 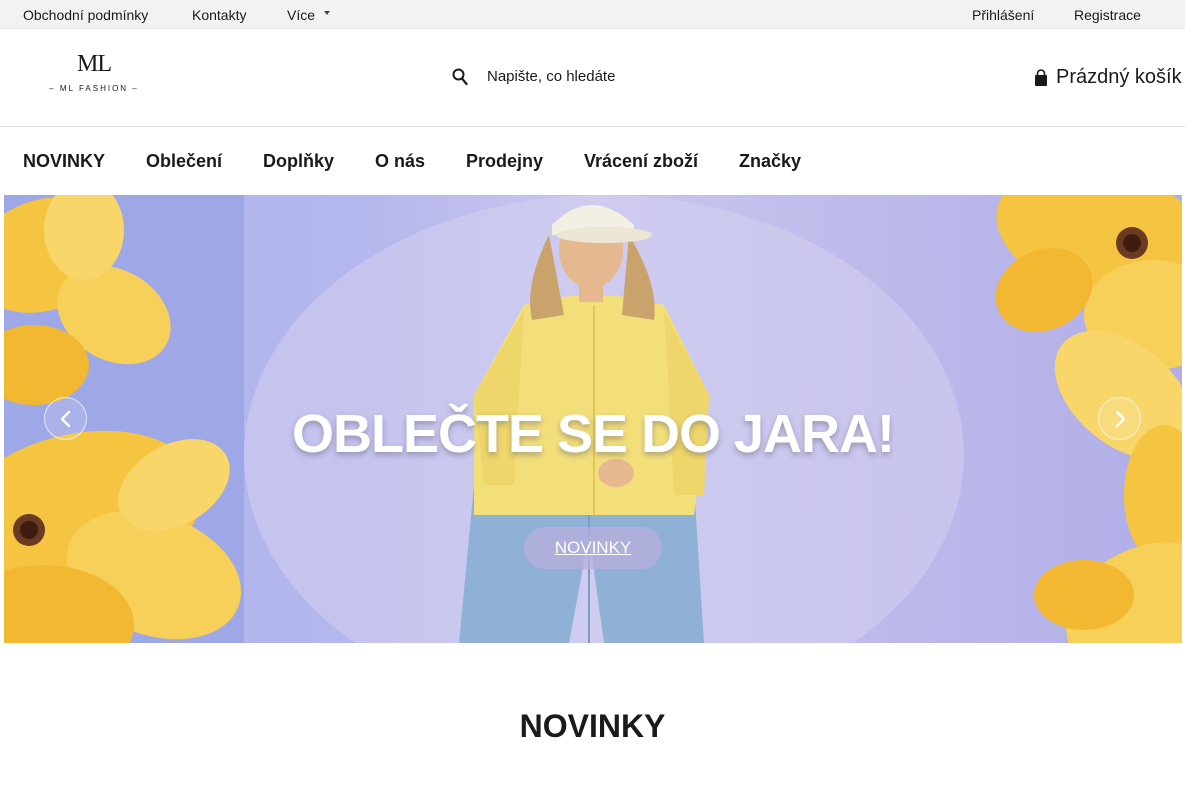 What do you see at coordinates (85, 15) in the screenshot?
I see `terms-link: Obchodní podmínky` at bounding box center [85, 15].